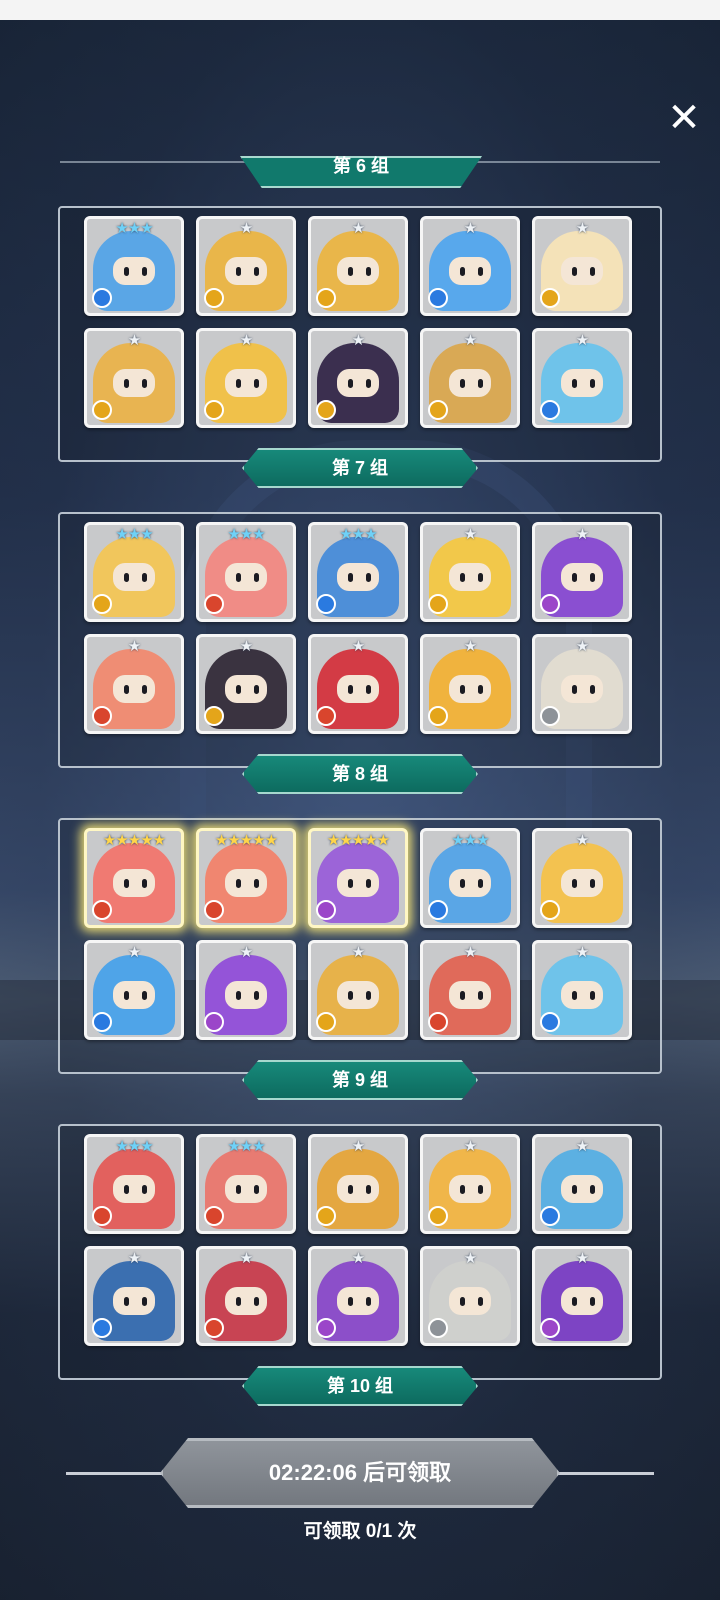  I want to click on claim-timer-button: 02:22:06 后可领取, so click(360, 1473).